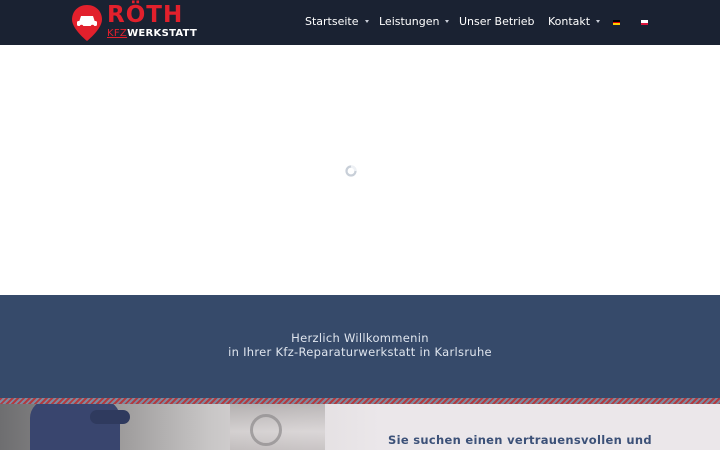 This screenshot has width=720, height=450. Describe the element at coordinates (644, 22) in the screenshot. I see `flag-pl-icon` at that location.